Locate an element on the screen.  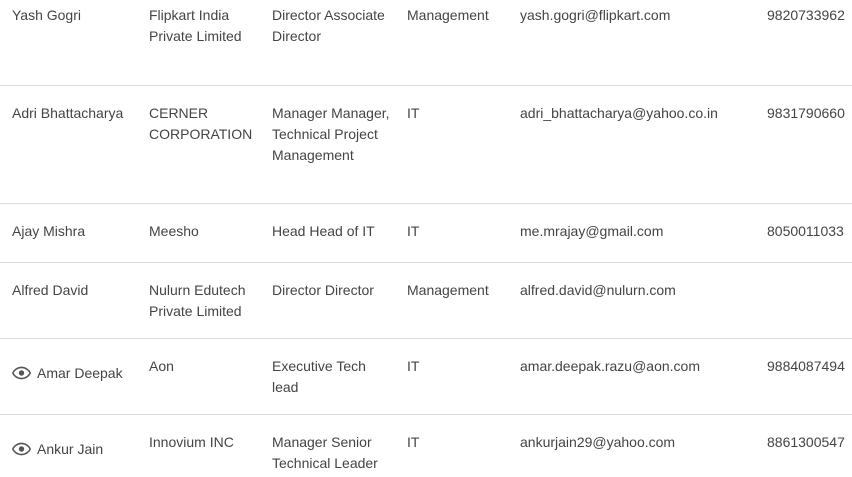
contact-name: Ankur Jain is located at coordinates (70, 449).